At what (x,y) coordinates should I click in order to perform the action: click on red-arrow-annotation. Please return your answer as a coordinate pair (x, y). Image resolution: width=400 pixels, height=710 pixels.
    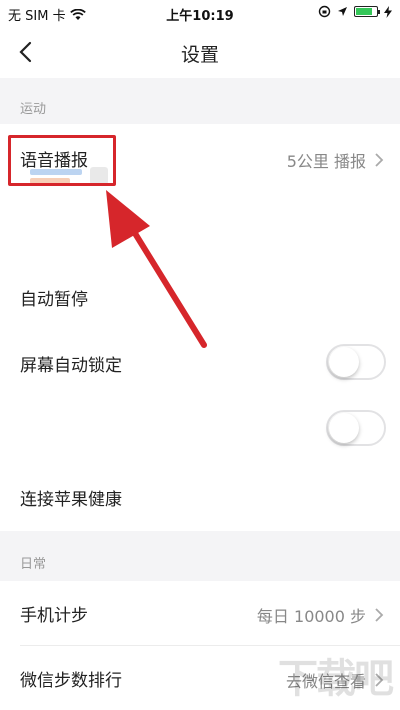
    Looking at the image, I should click on (156, 269).